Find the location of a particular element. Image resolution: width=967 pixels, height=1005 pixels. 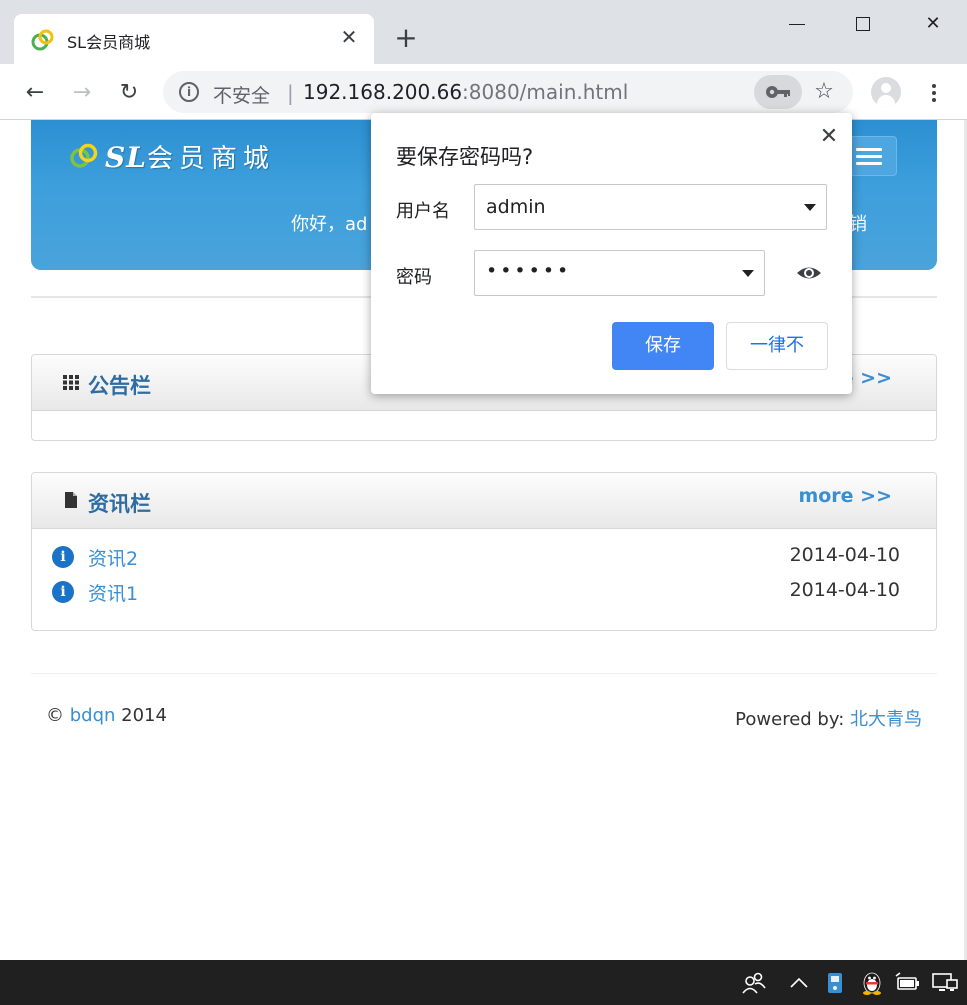

logo-chinese: 会员商城 is located at coordinates (210, 159).